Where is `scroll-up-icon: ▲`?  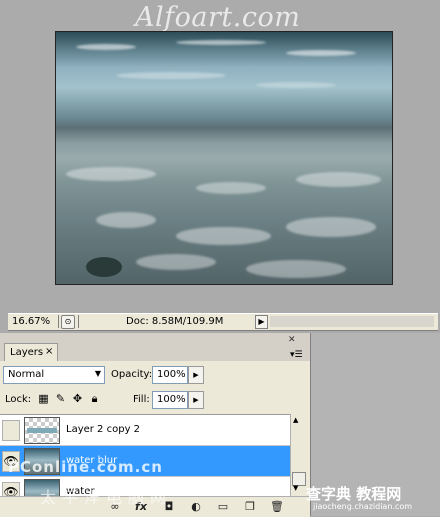 scroll-up-icon: ▲ is located at coordinates (295, 420).